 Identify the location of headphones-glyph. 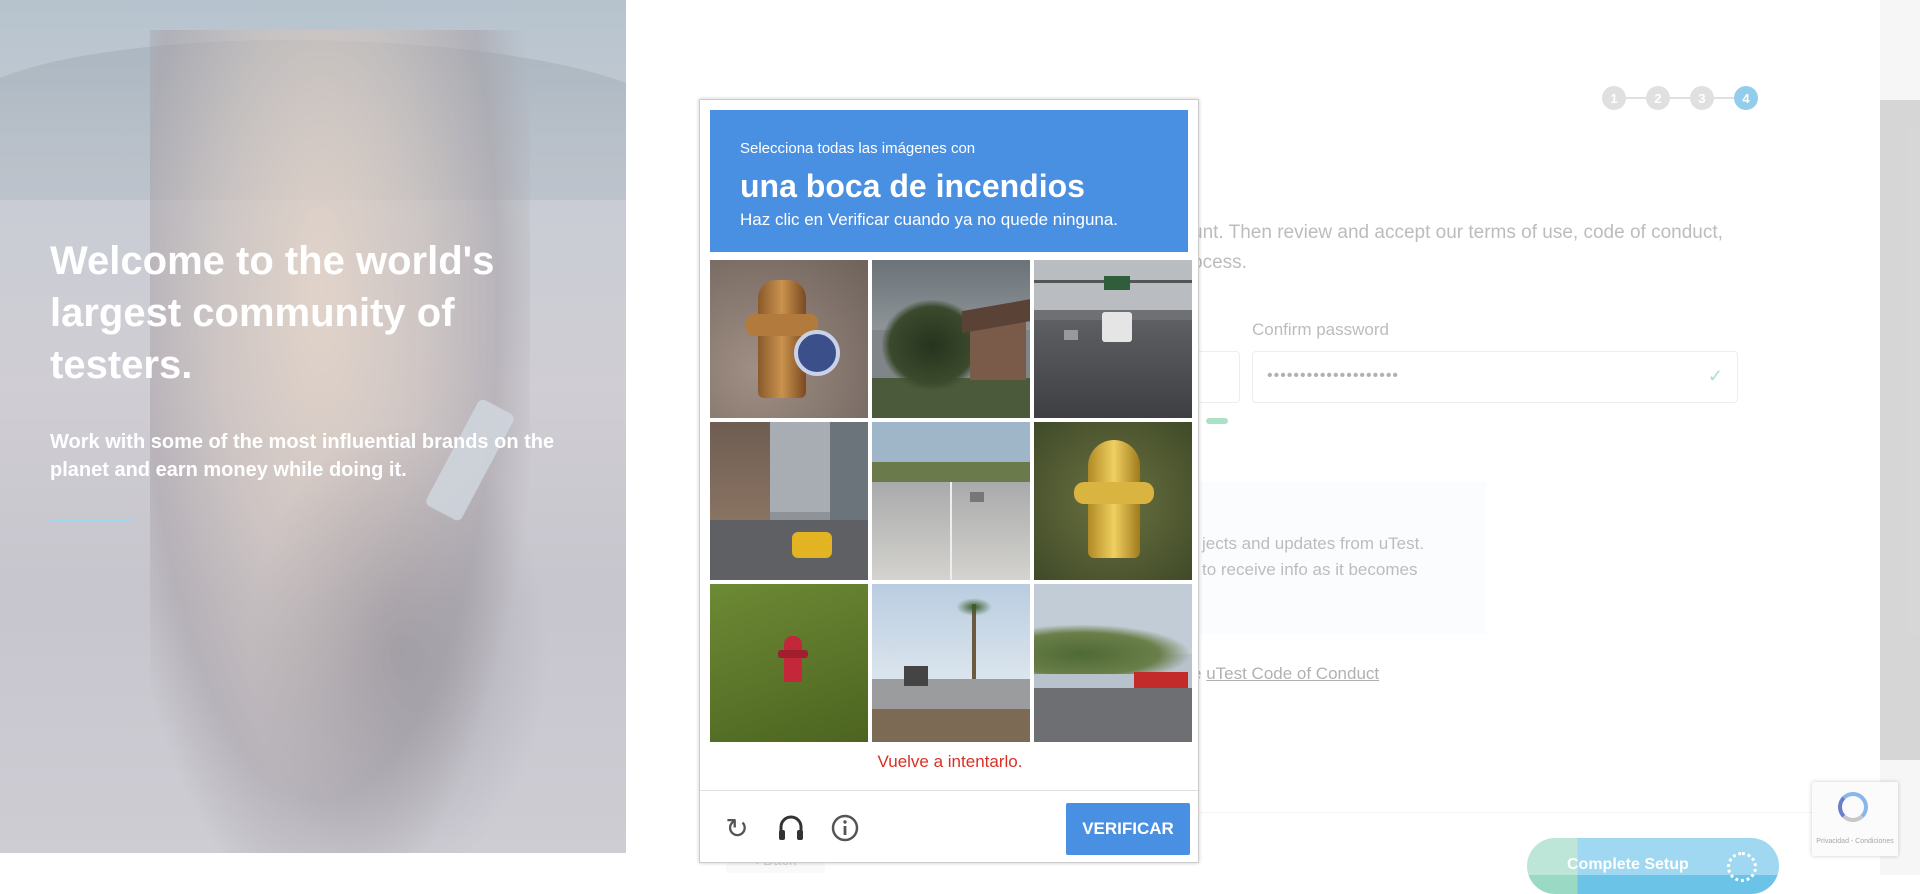
(791, 827).